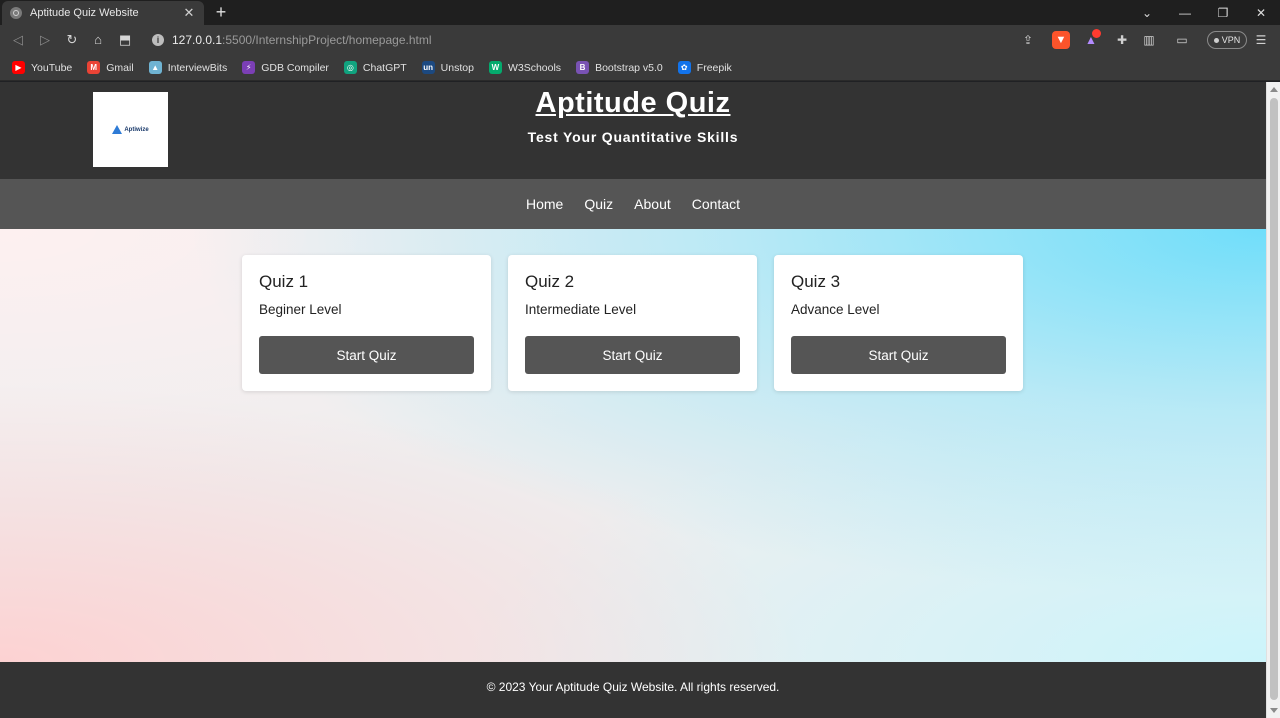 This screenshot has width=1280, height=718. I want to click on site-info-icon: i, so click(158, 40).